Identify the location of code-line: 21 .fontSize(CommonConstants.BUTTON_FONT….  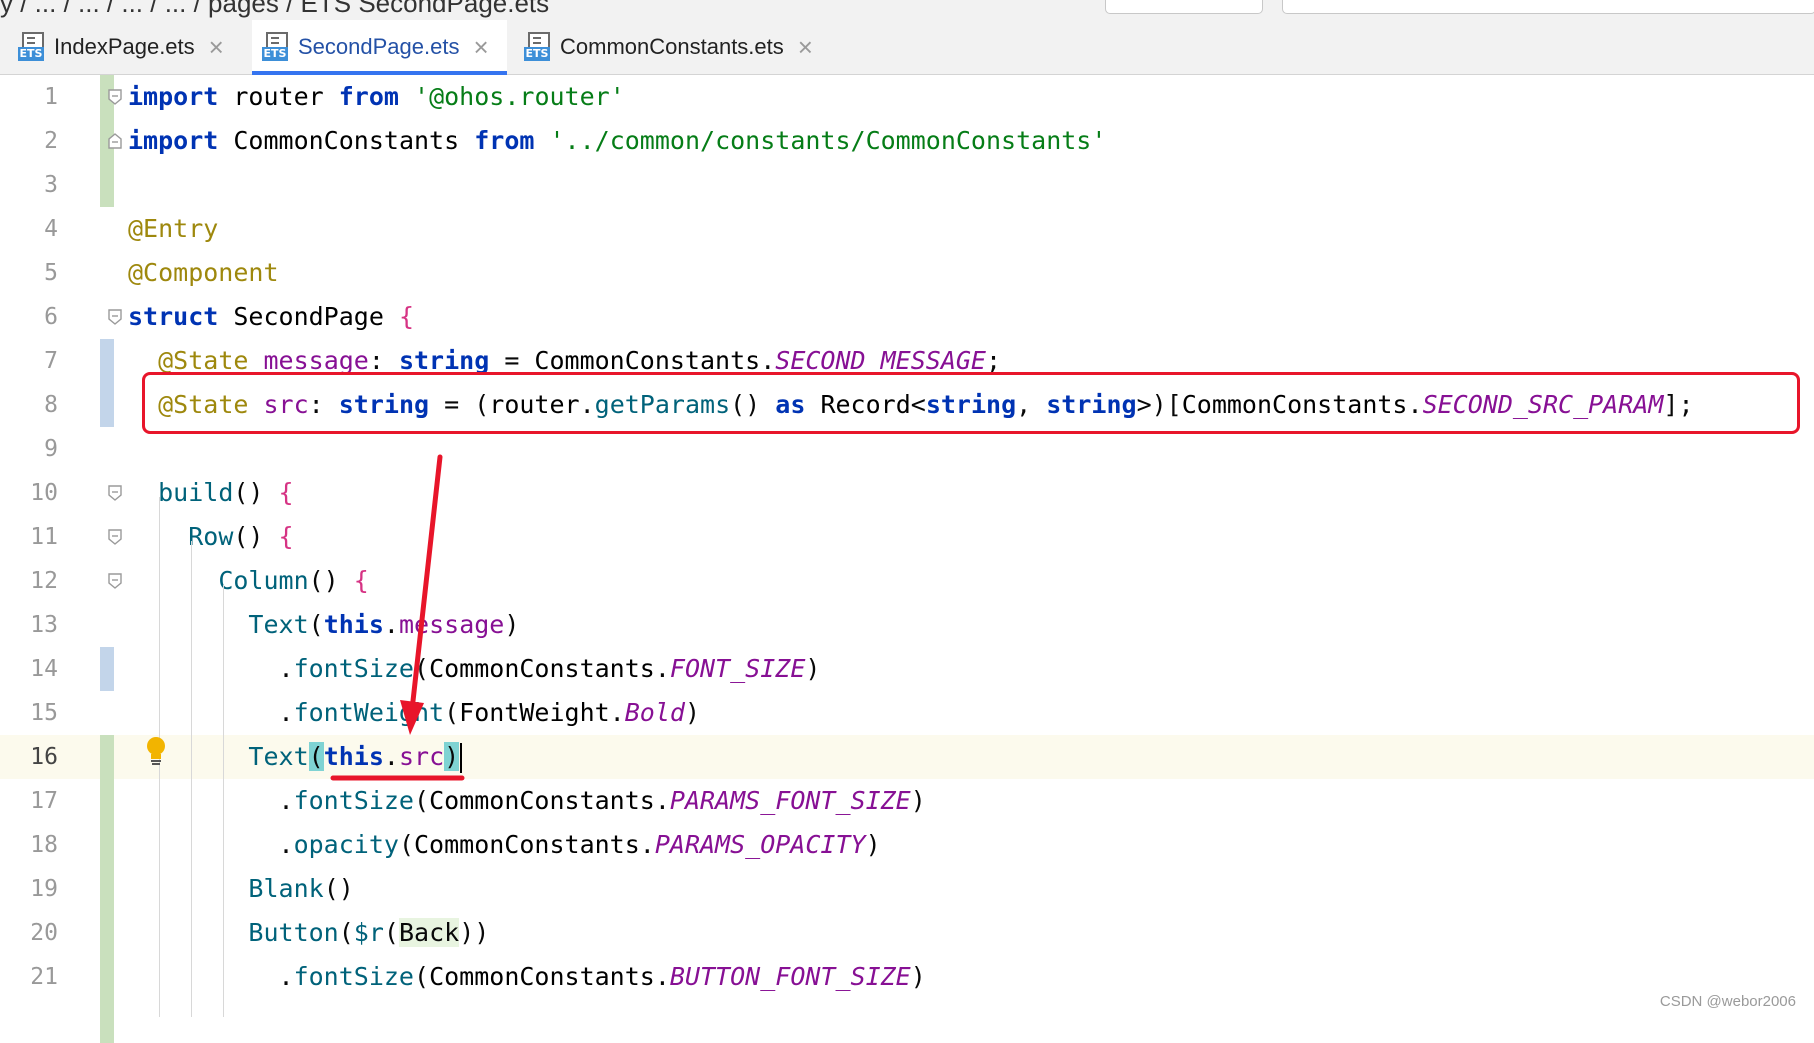
(907, 977).